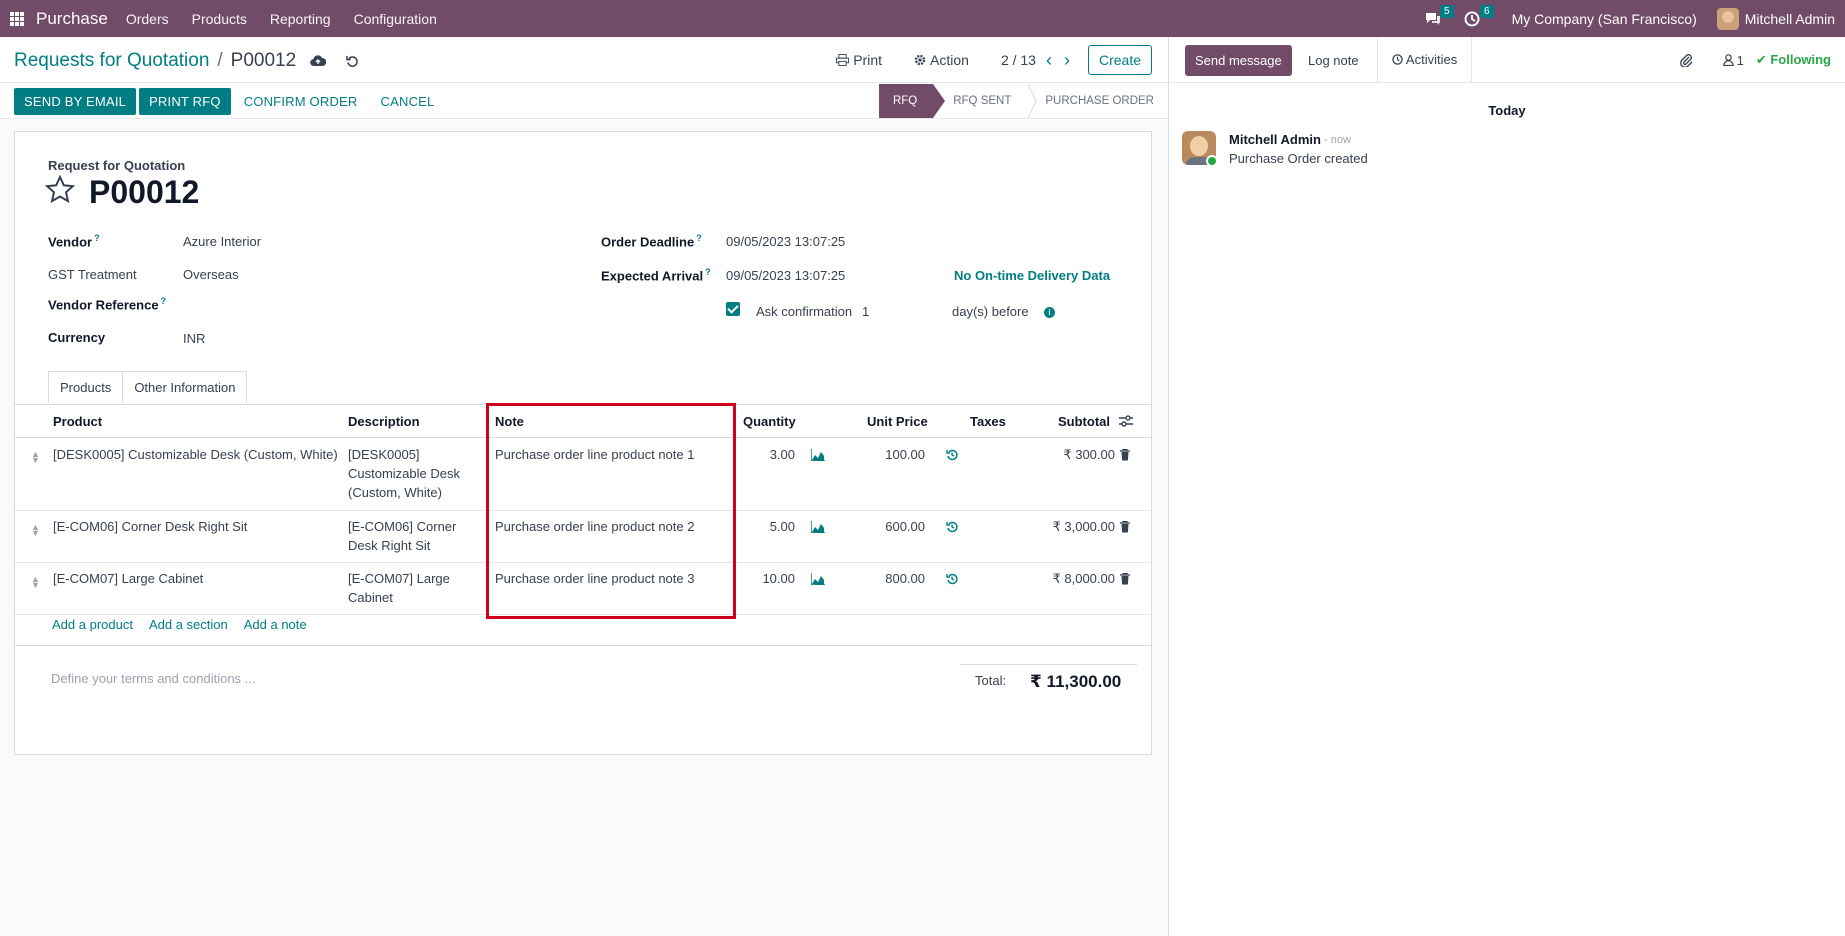 The image size is (1845, 936). Describe the element at coordinates (1126, 421) in the screenshot. I see `optional-columns-icon` at that location.